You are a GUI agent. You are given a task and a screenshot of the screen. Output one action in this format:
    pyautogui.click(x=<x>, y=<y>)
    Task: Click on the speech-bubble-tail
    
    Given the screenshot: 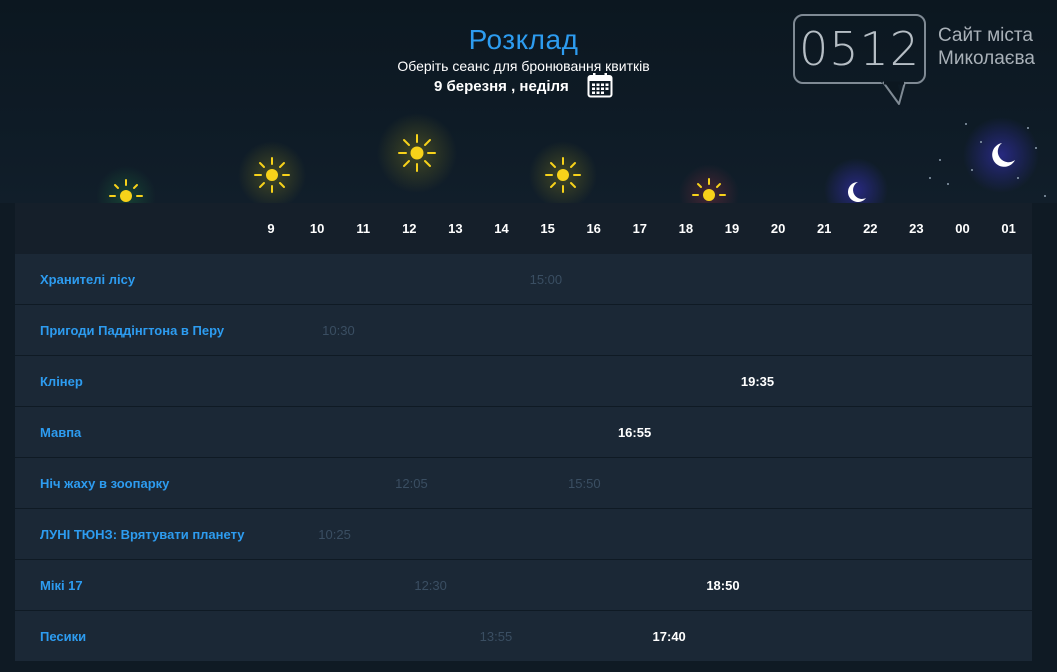 What is the action you would take?
    pyautogui.click(x=893, y=93)
    